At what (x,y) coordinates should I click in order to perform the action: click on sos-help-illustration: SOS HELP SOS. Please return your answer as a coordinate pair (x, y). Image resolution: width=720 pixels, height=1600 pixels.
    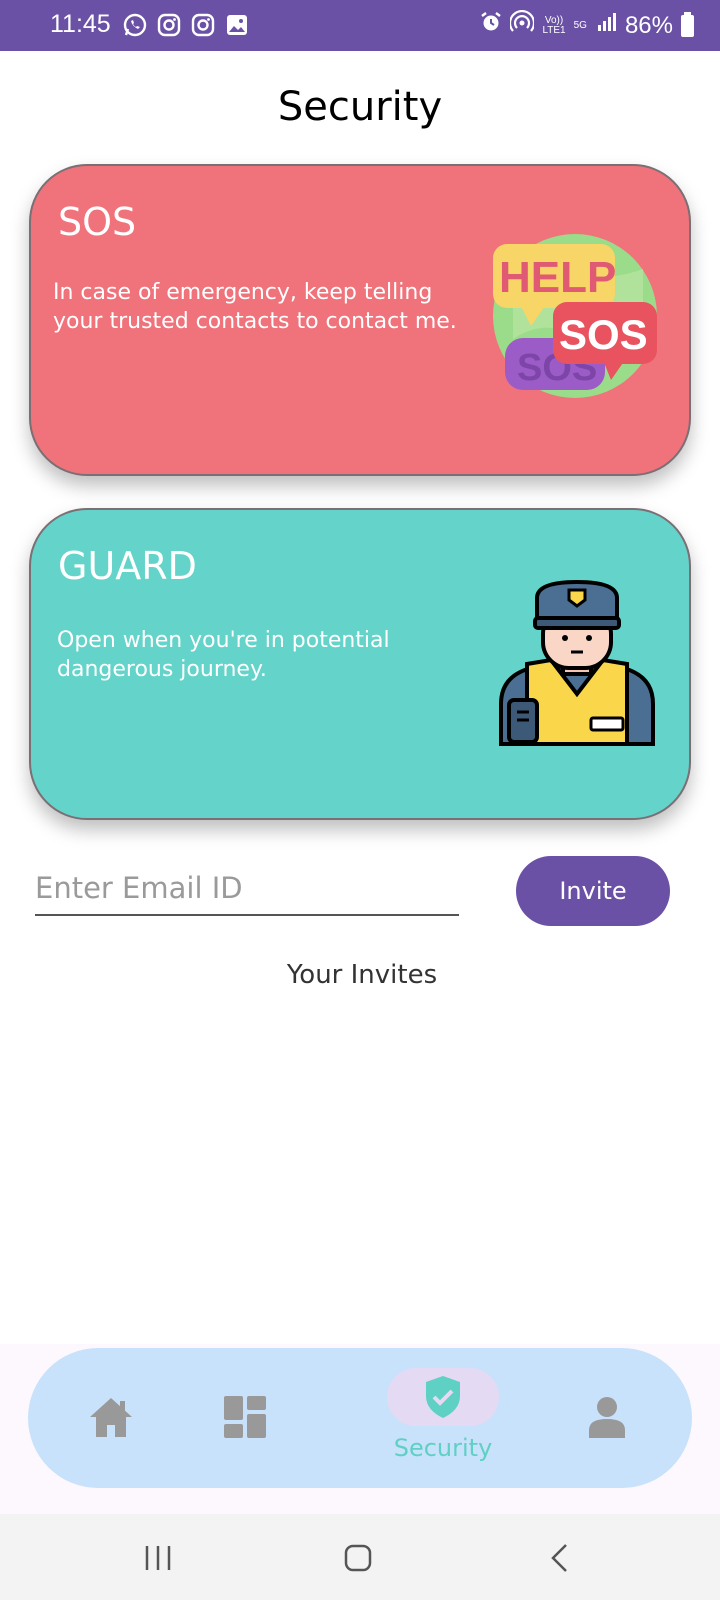
    Looking at the image, I should click on (575, 316).